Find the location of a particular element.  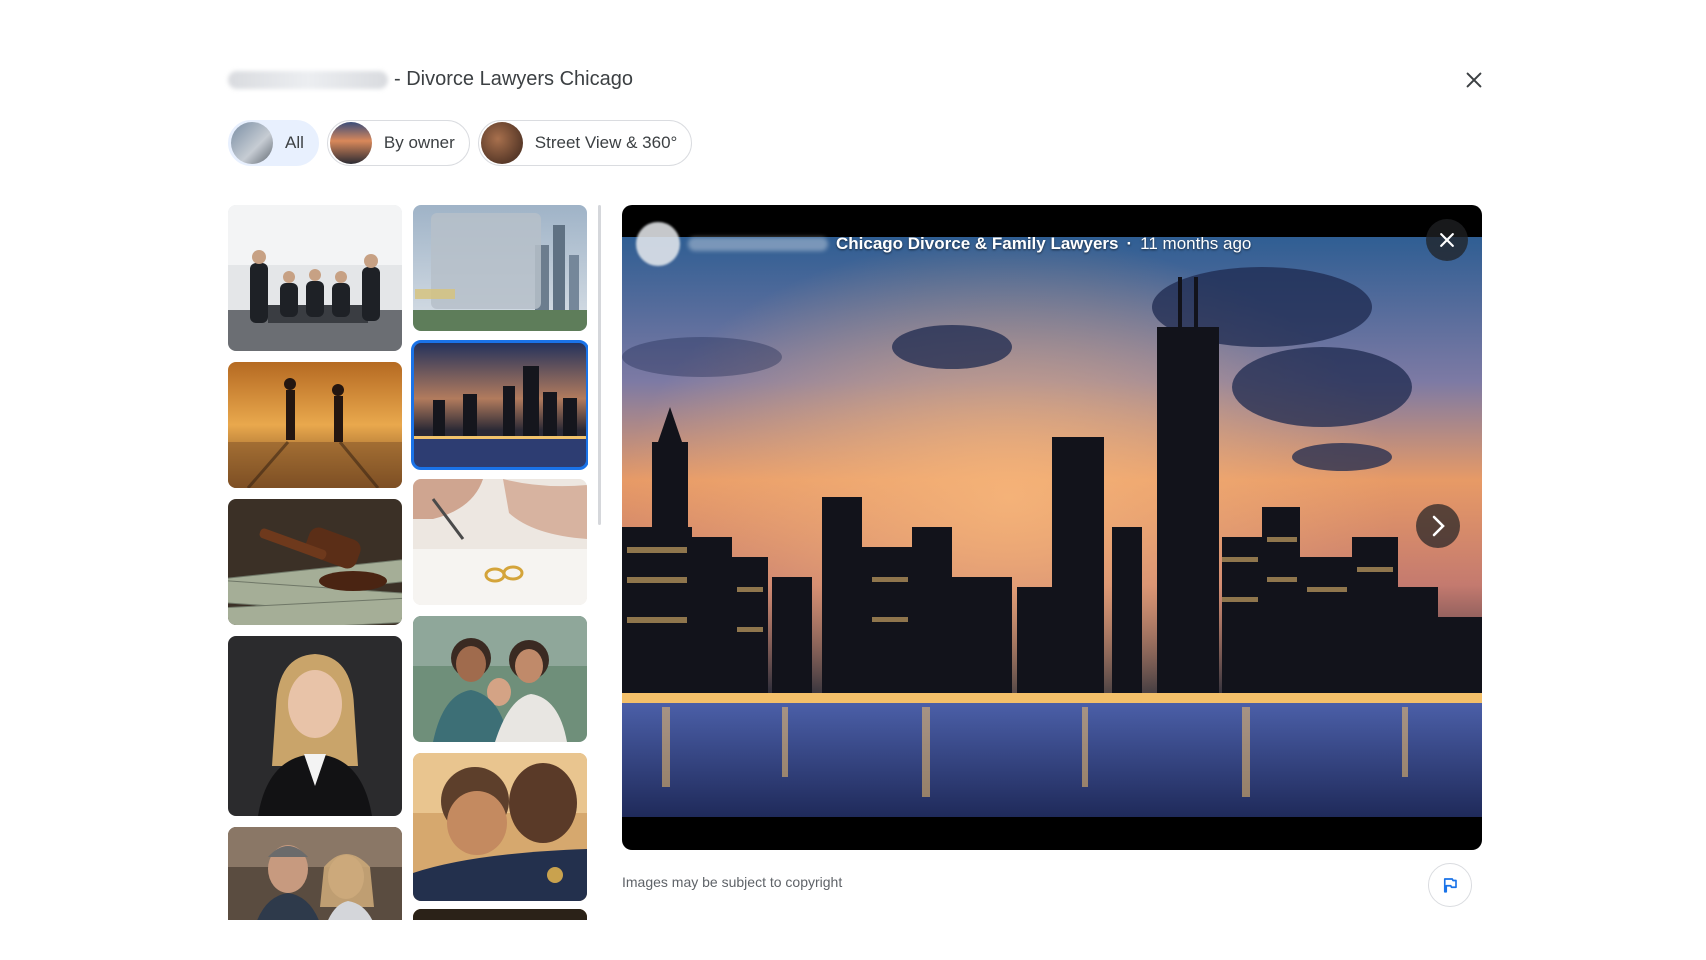

flag-icon is located at coordinates (1450, 885).